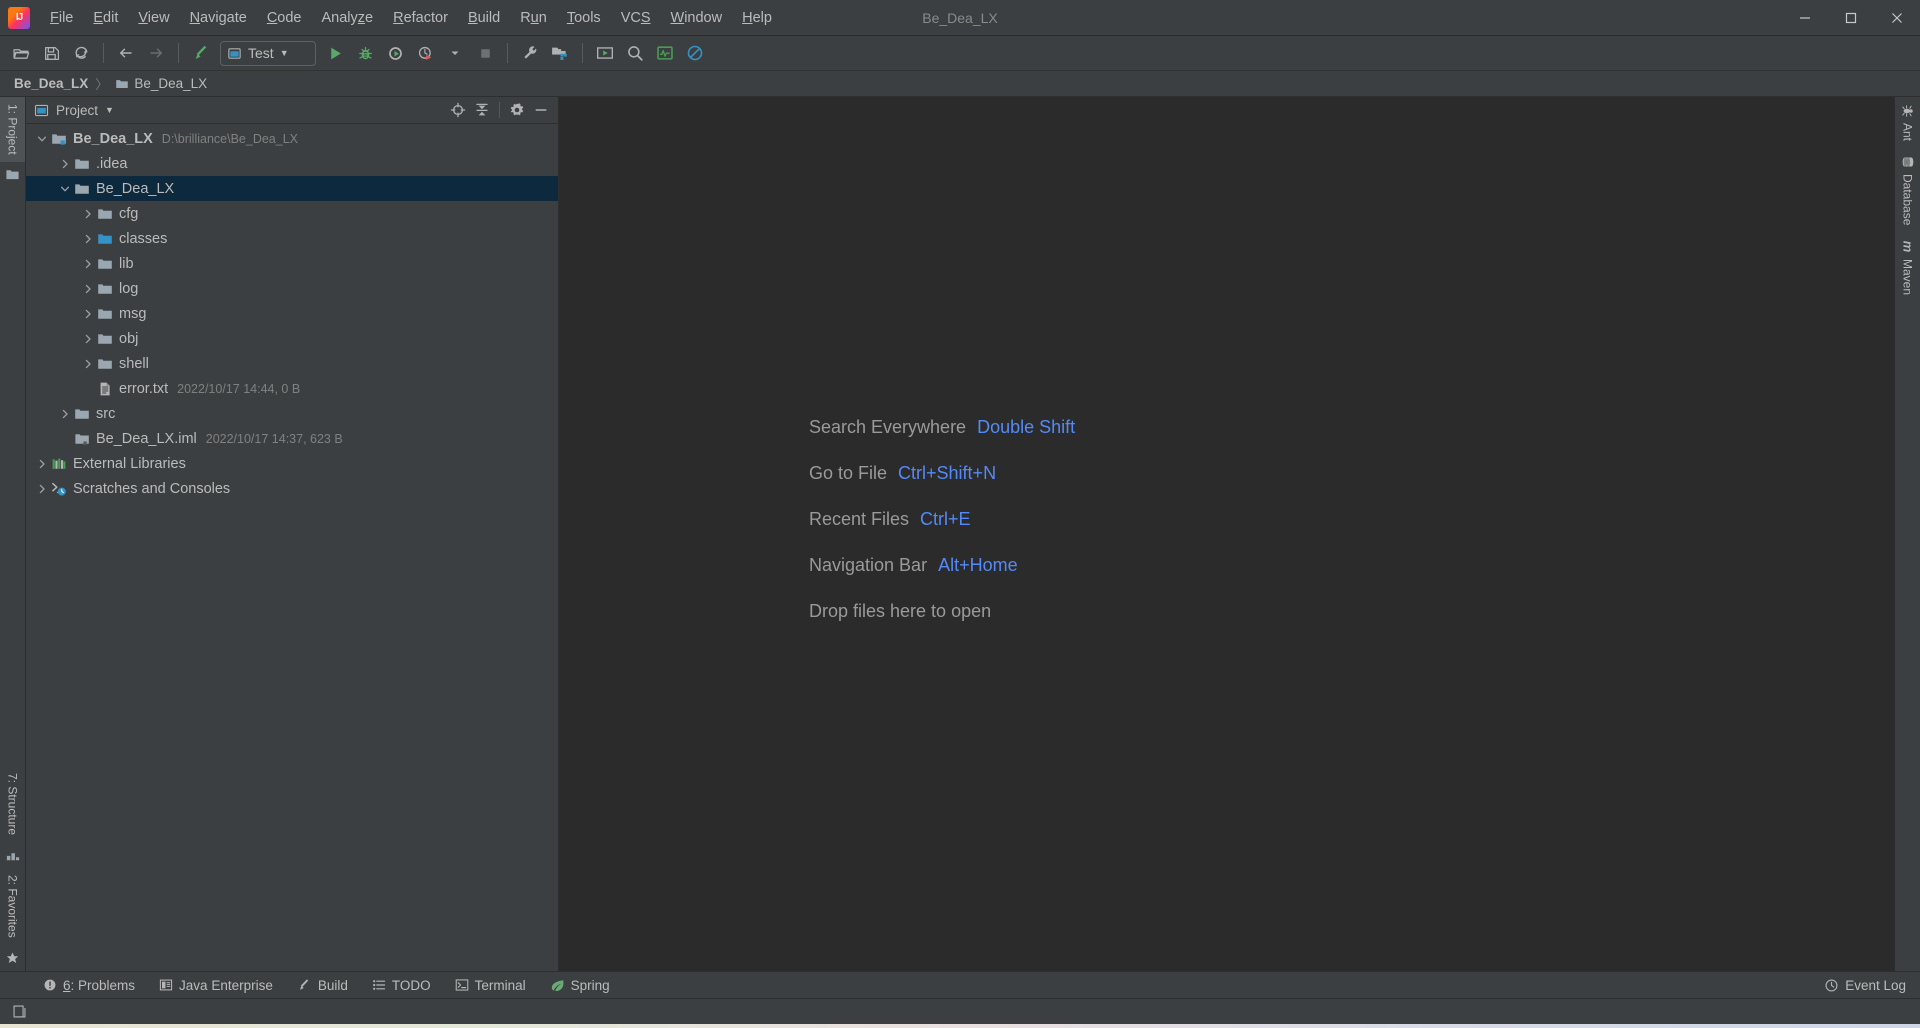 The width and height of the screenshot is (1920, 1028). What do you see at coordinates (635, 53) in the screenshot?
I see `search-icon` at bounding box center [635, 53].